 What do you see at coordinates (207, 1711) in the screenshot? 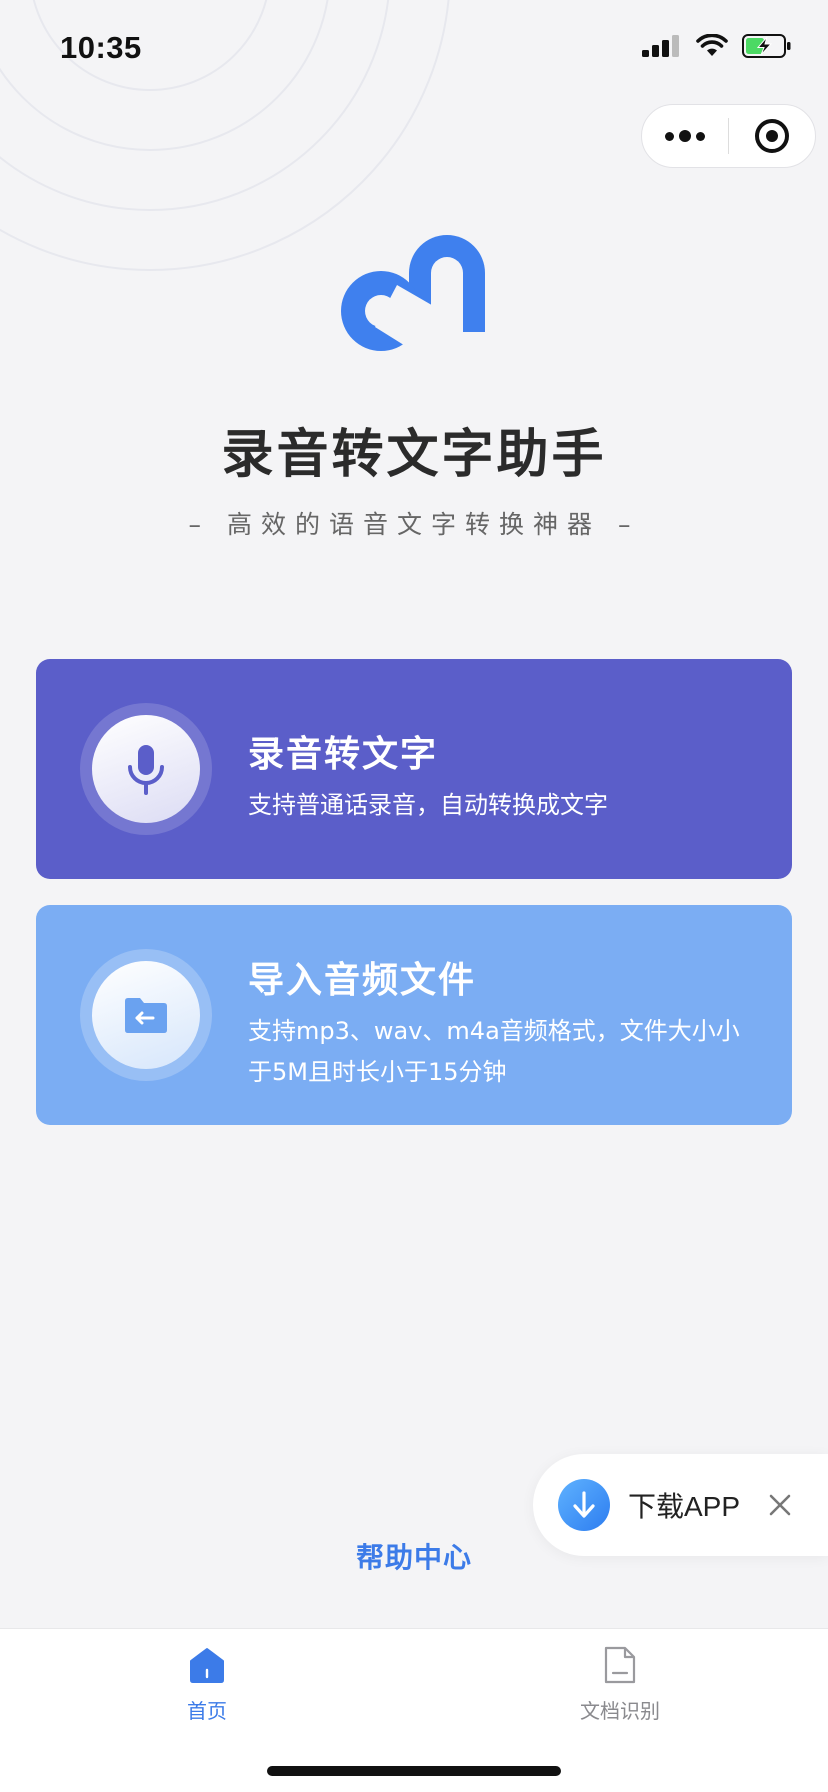
I see `tab-label: 首页` at bounding box center [207, 1711].